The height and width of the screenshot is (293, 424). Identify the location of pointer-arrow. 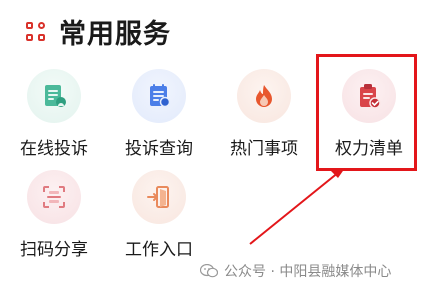
(297, 206).